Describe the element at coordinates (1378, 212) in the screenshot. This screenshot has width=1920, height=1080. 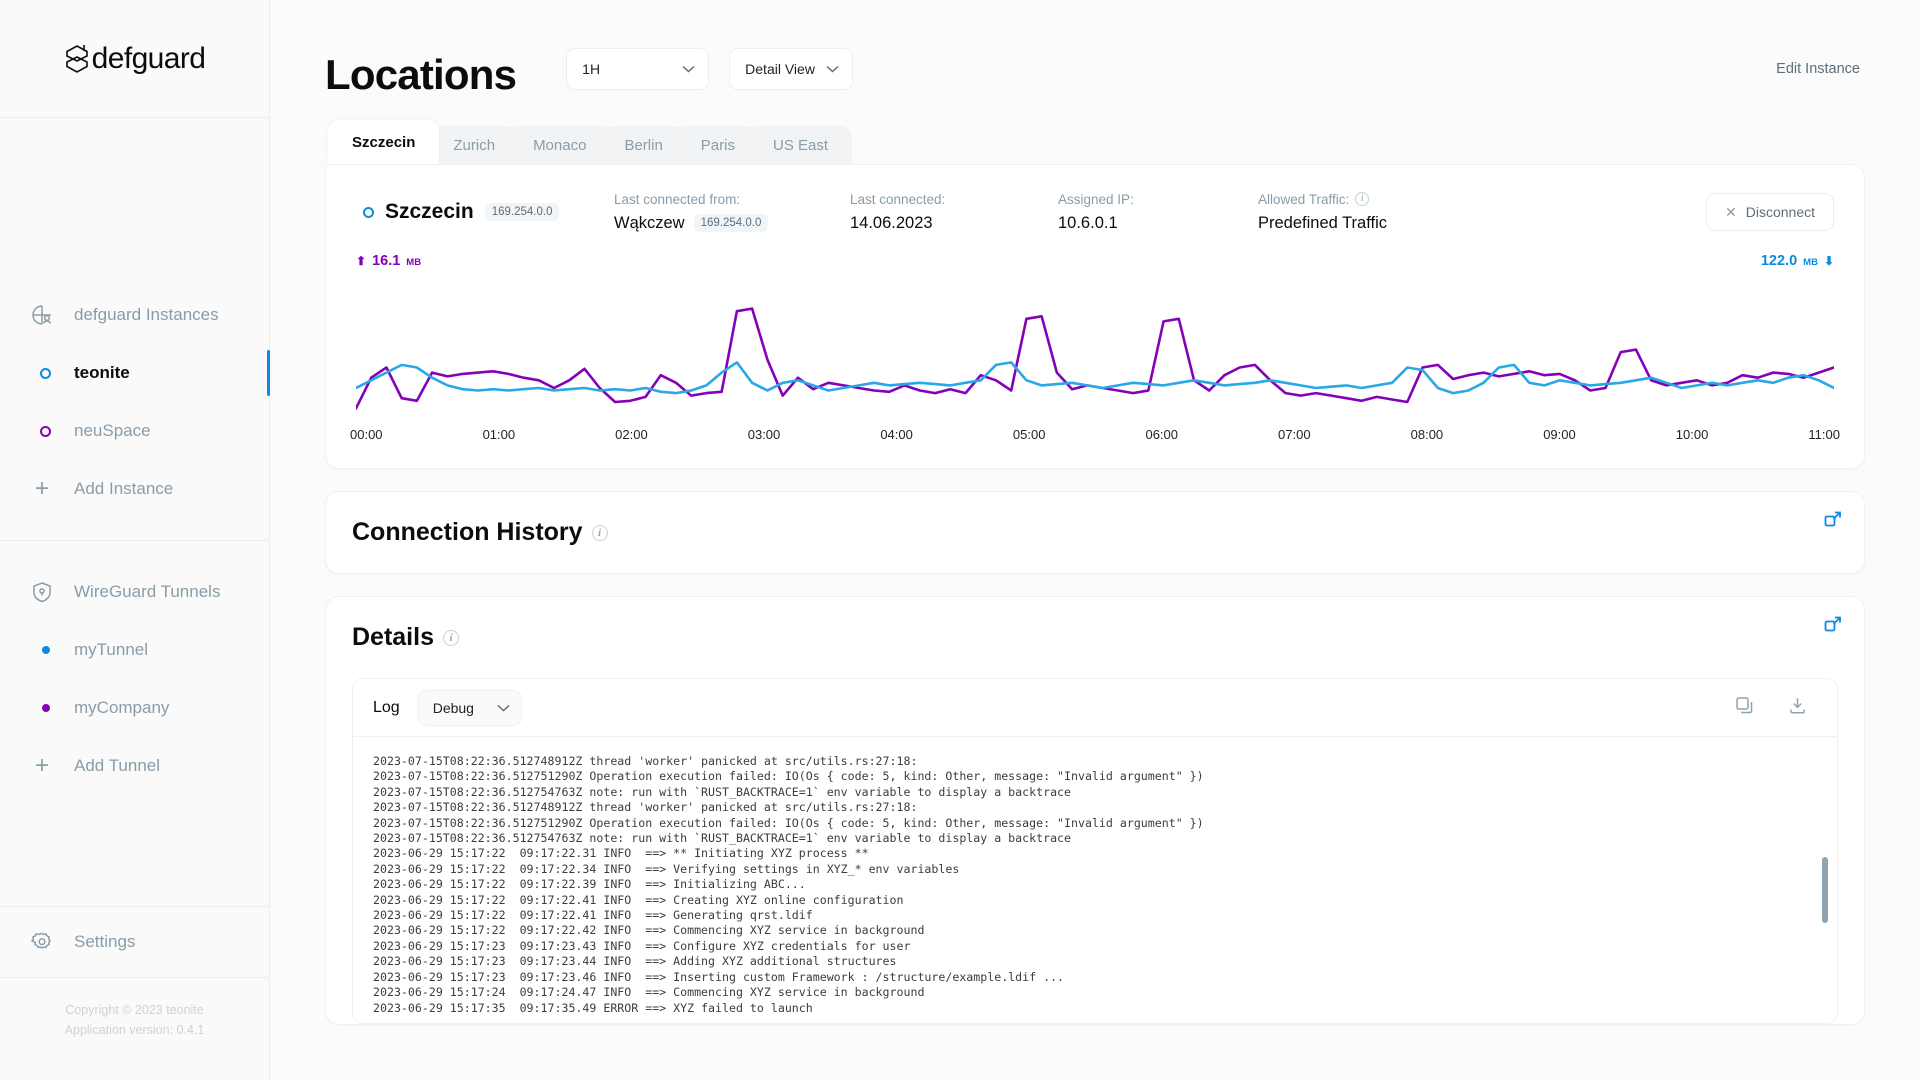
I see `meta-allowed-traffic: Allowed Traffic: i Predefined Traffic` at that location.